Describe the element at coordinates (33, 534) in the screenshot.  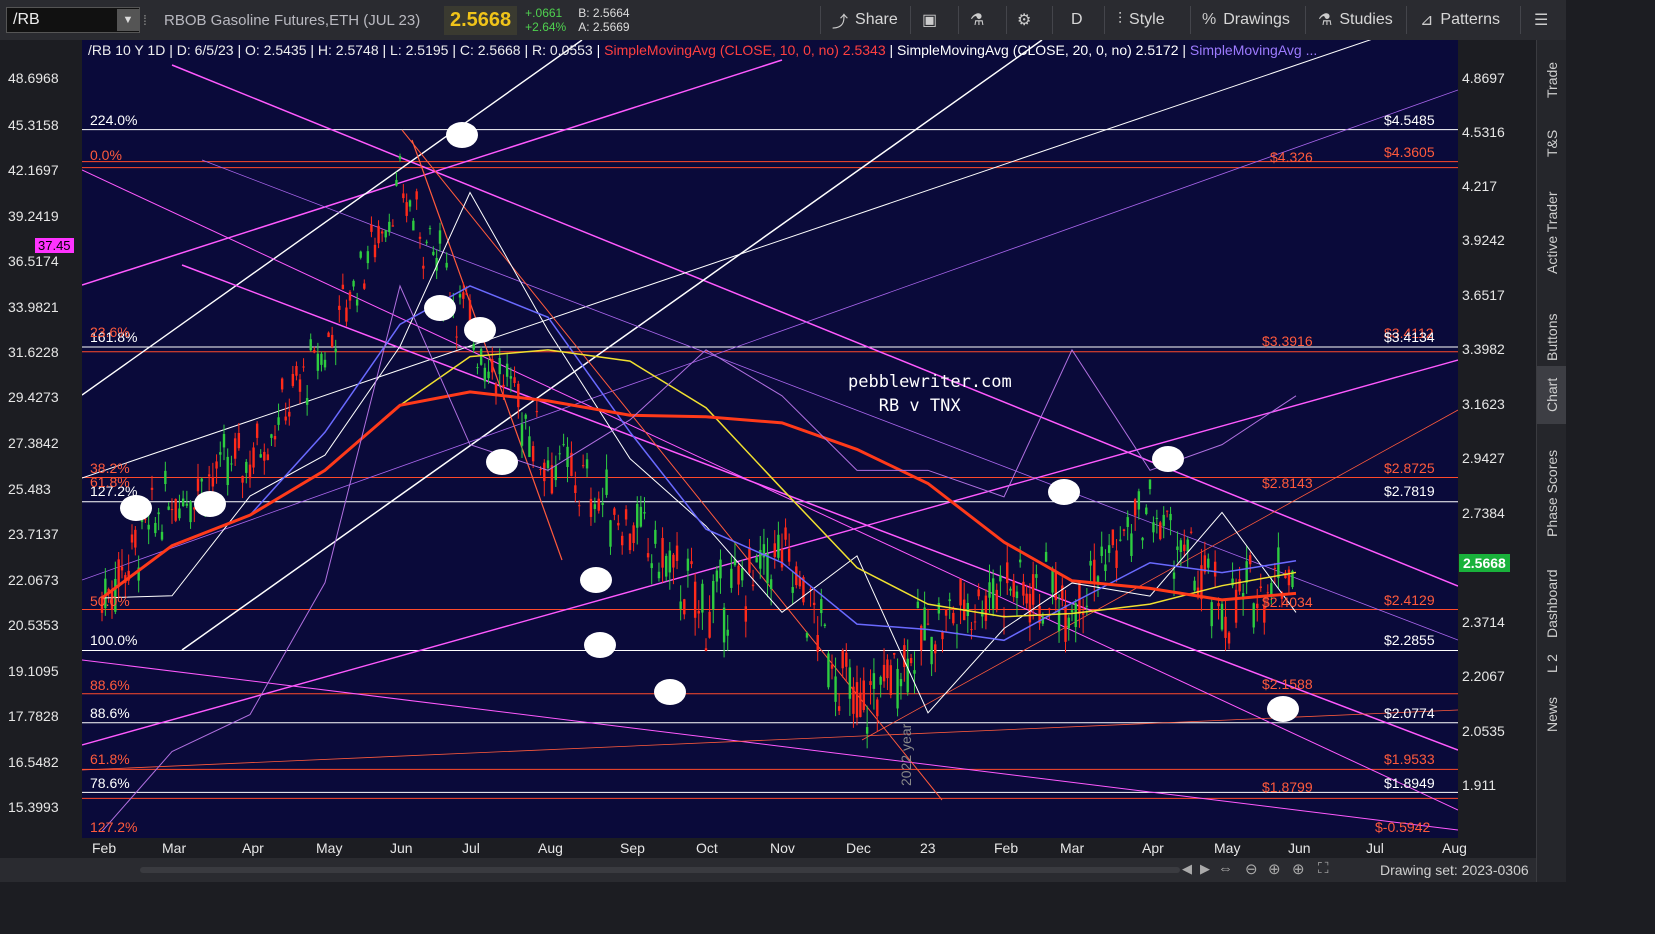
I see `left-axis-tick: 23.7137` at that location.